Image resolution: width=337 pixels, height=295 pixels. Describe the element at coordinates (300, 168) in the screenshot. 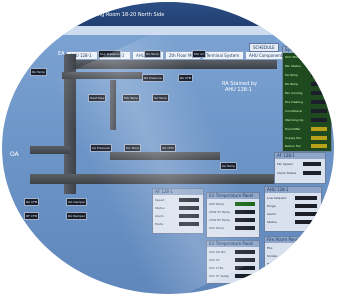

I see `ahu-fan-panel: AF 128-1 Fan Speed Alarm Status` at that location.